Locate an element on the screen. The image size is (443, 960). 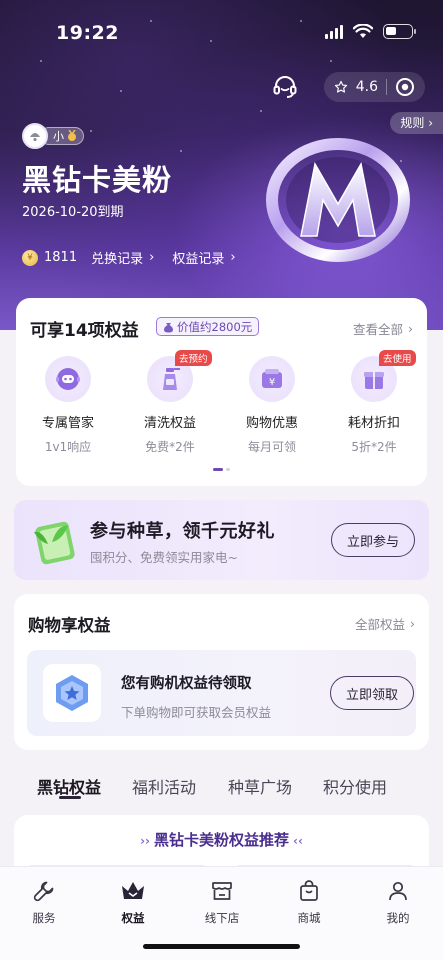
recommendation-title-text: 黑钻卡美粉权益推荐 is located at coordinates (221, 840).